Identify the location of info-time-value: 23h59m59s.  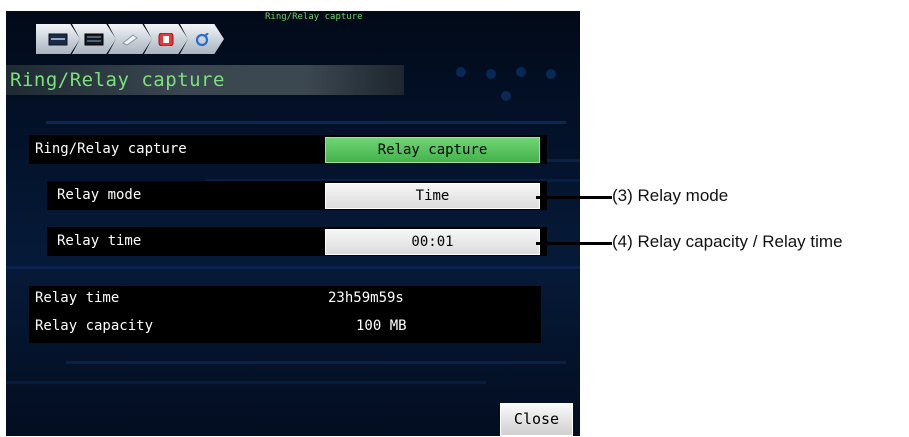
(366, 298).